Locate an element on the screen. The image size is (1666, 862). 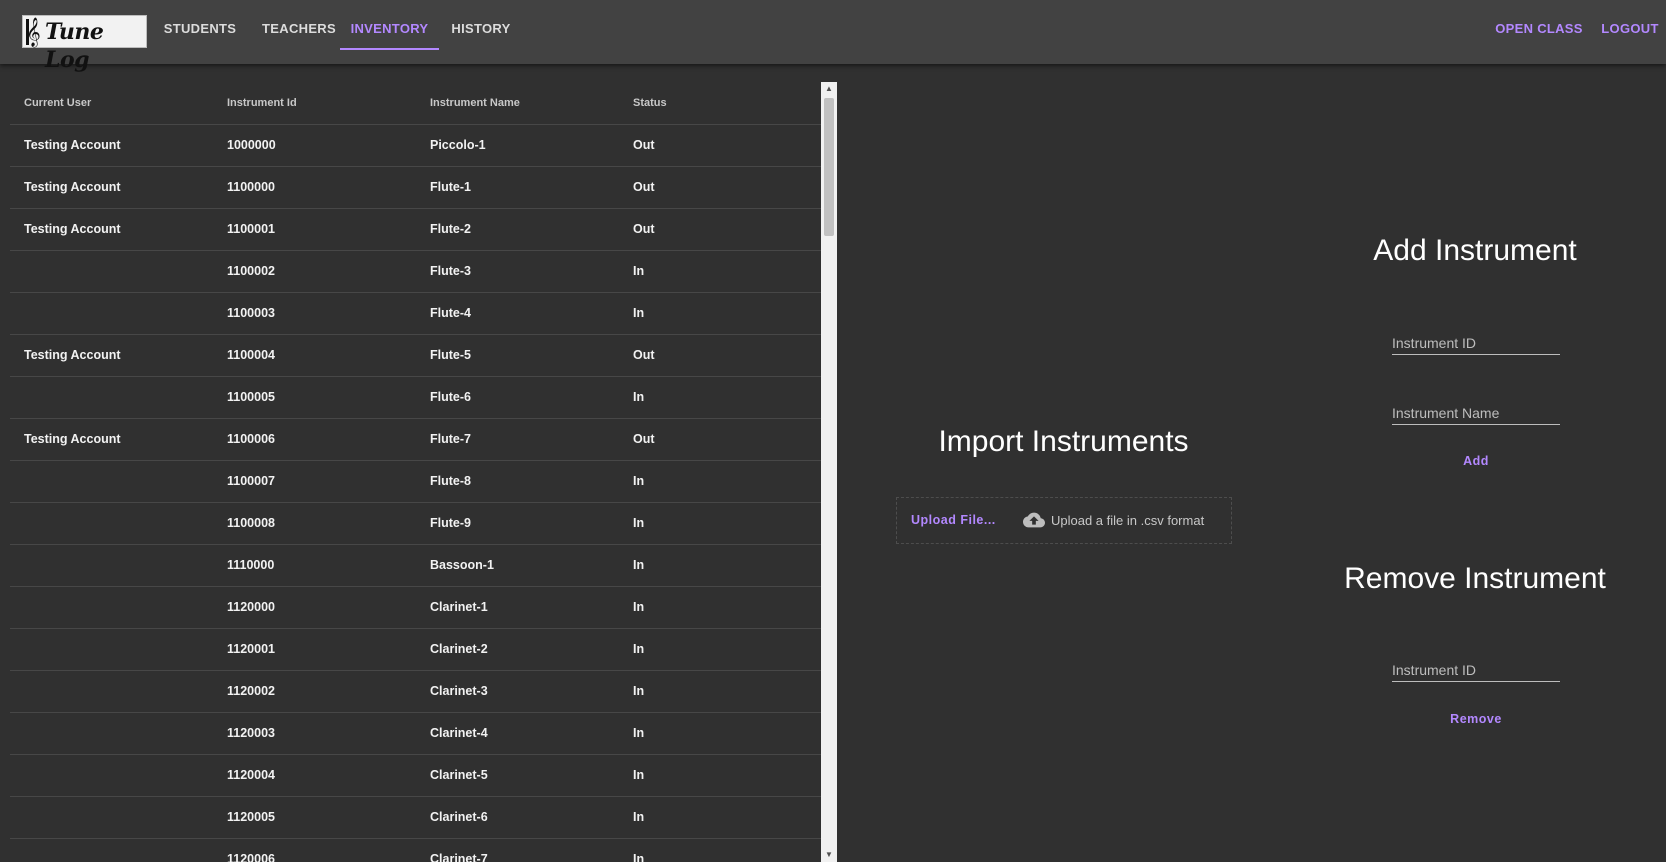
table-row: 1120000 Clarinet-1 In is located at coordinates (416, 607).